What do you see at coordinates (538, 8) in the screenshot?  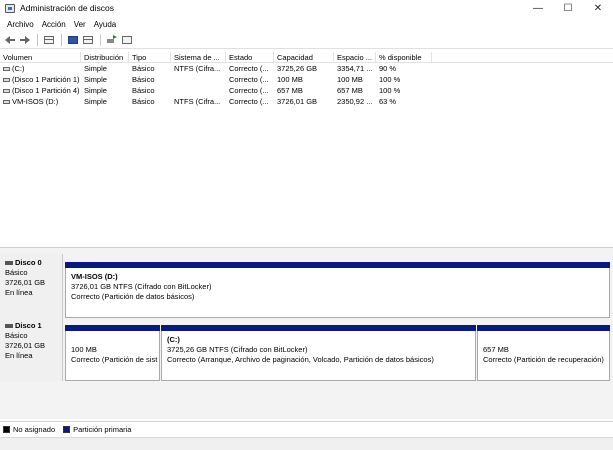 I see `minimize-button: —` at bounding box center [538, 8].